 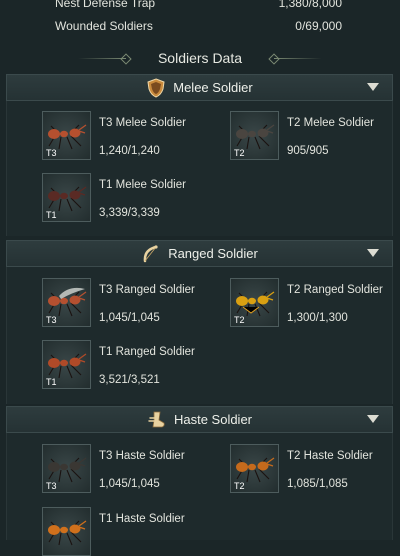 What do you see at coordinates (308, 151) in the screenshot?
I see `unit-count: 905/905` at bounding box center [308, 151].